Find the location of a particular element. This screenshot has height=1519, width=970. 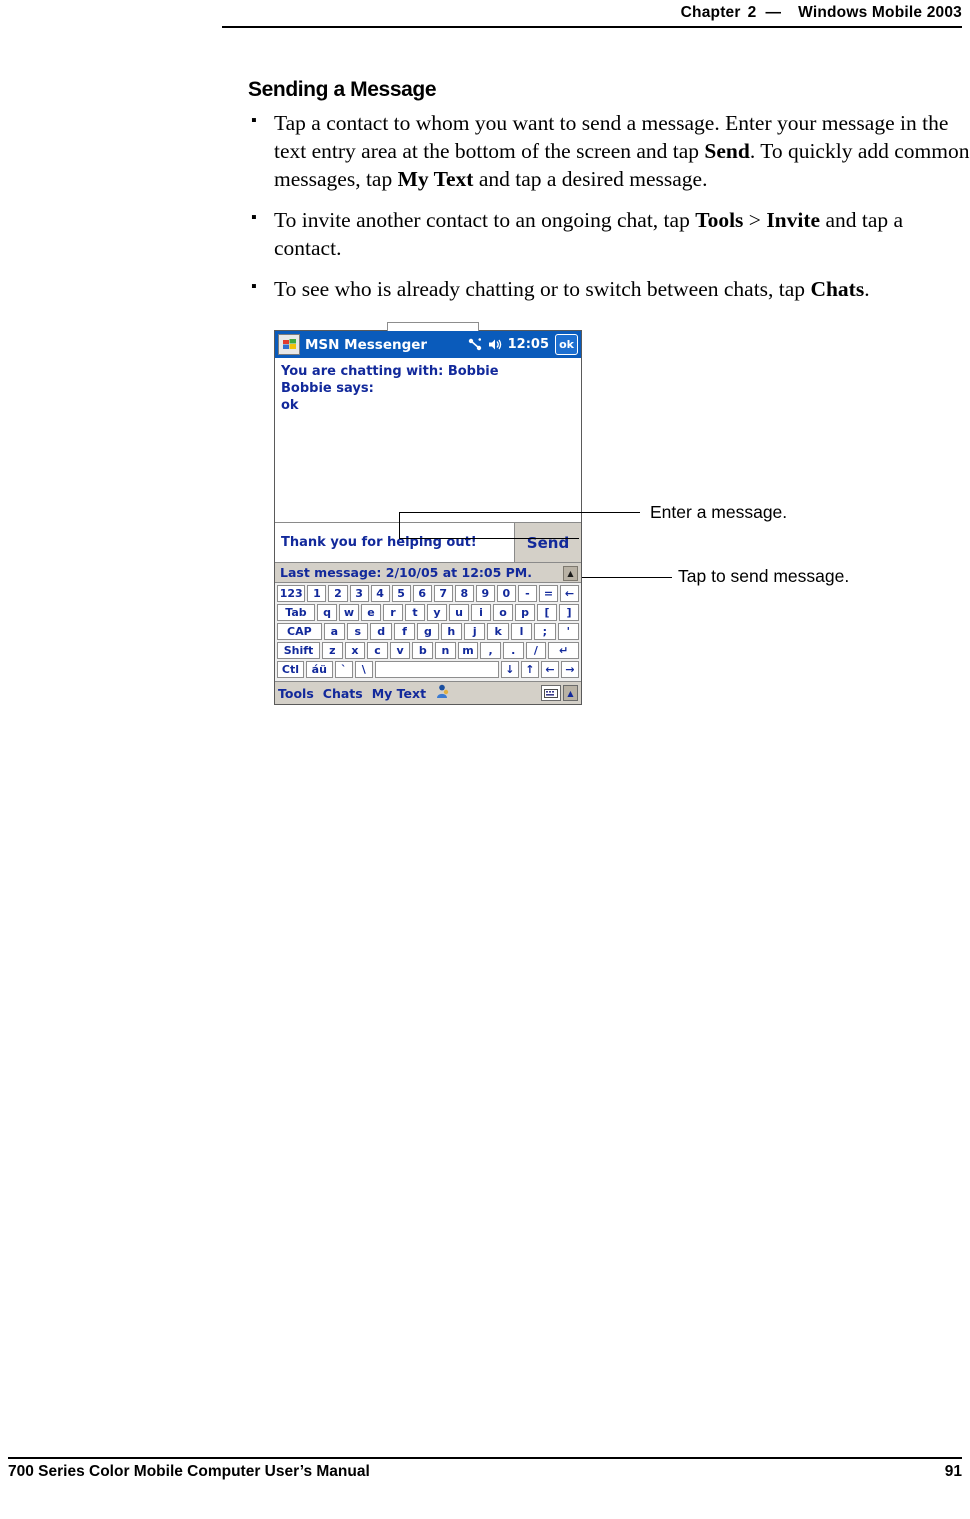

connectivity-icon is located at coordinates (475, 344).